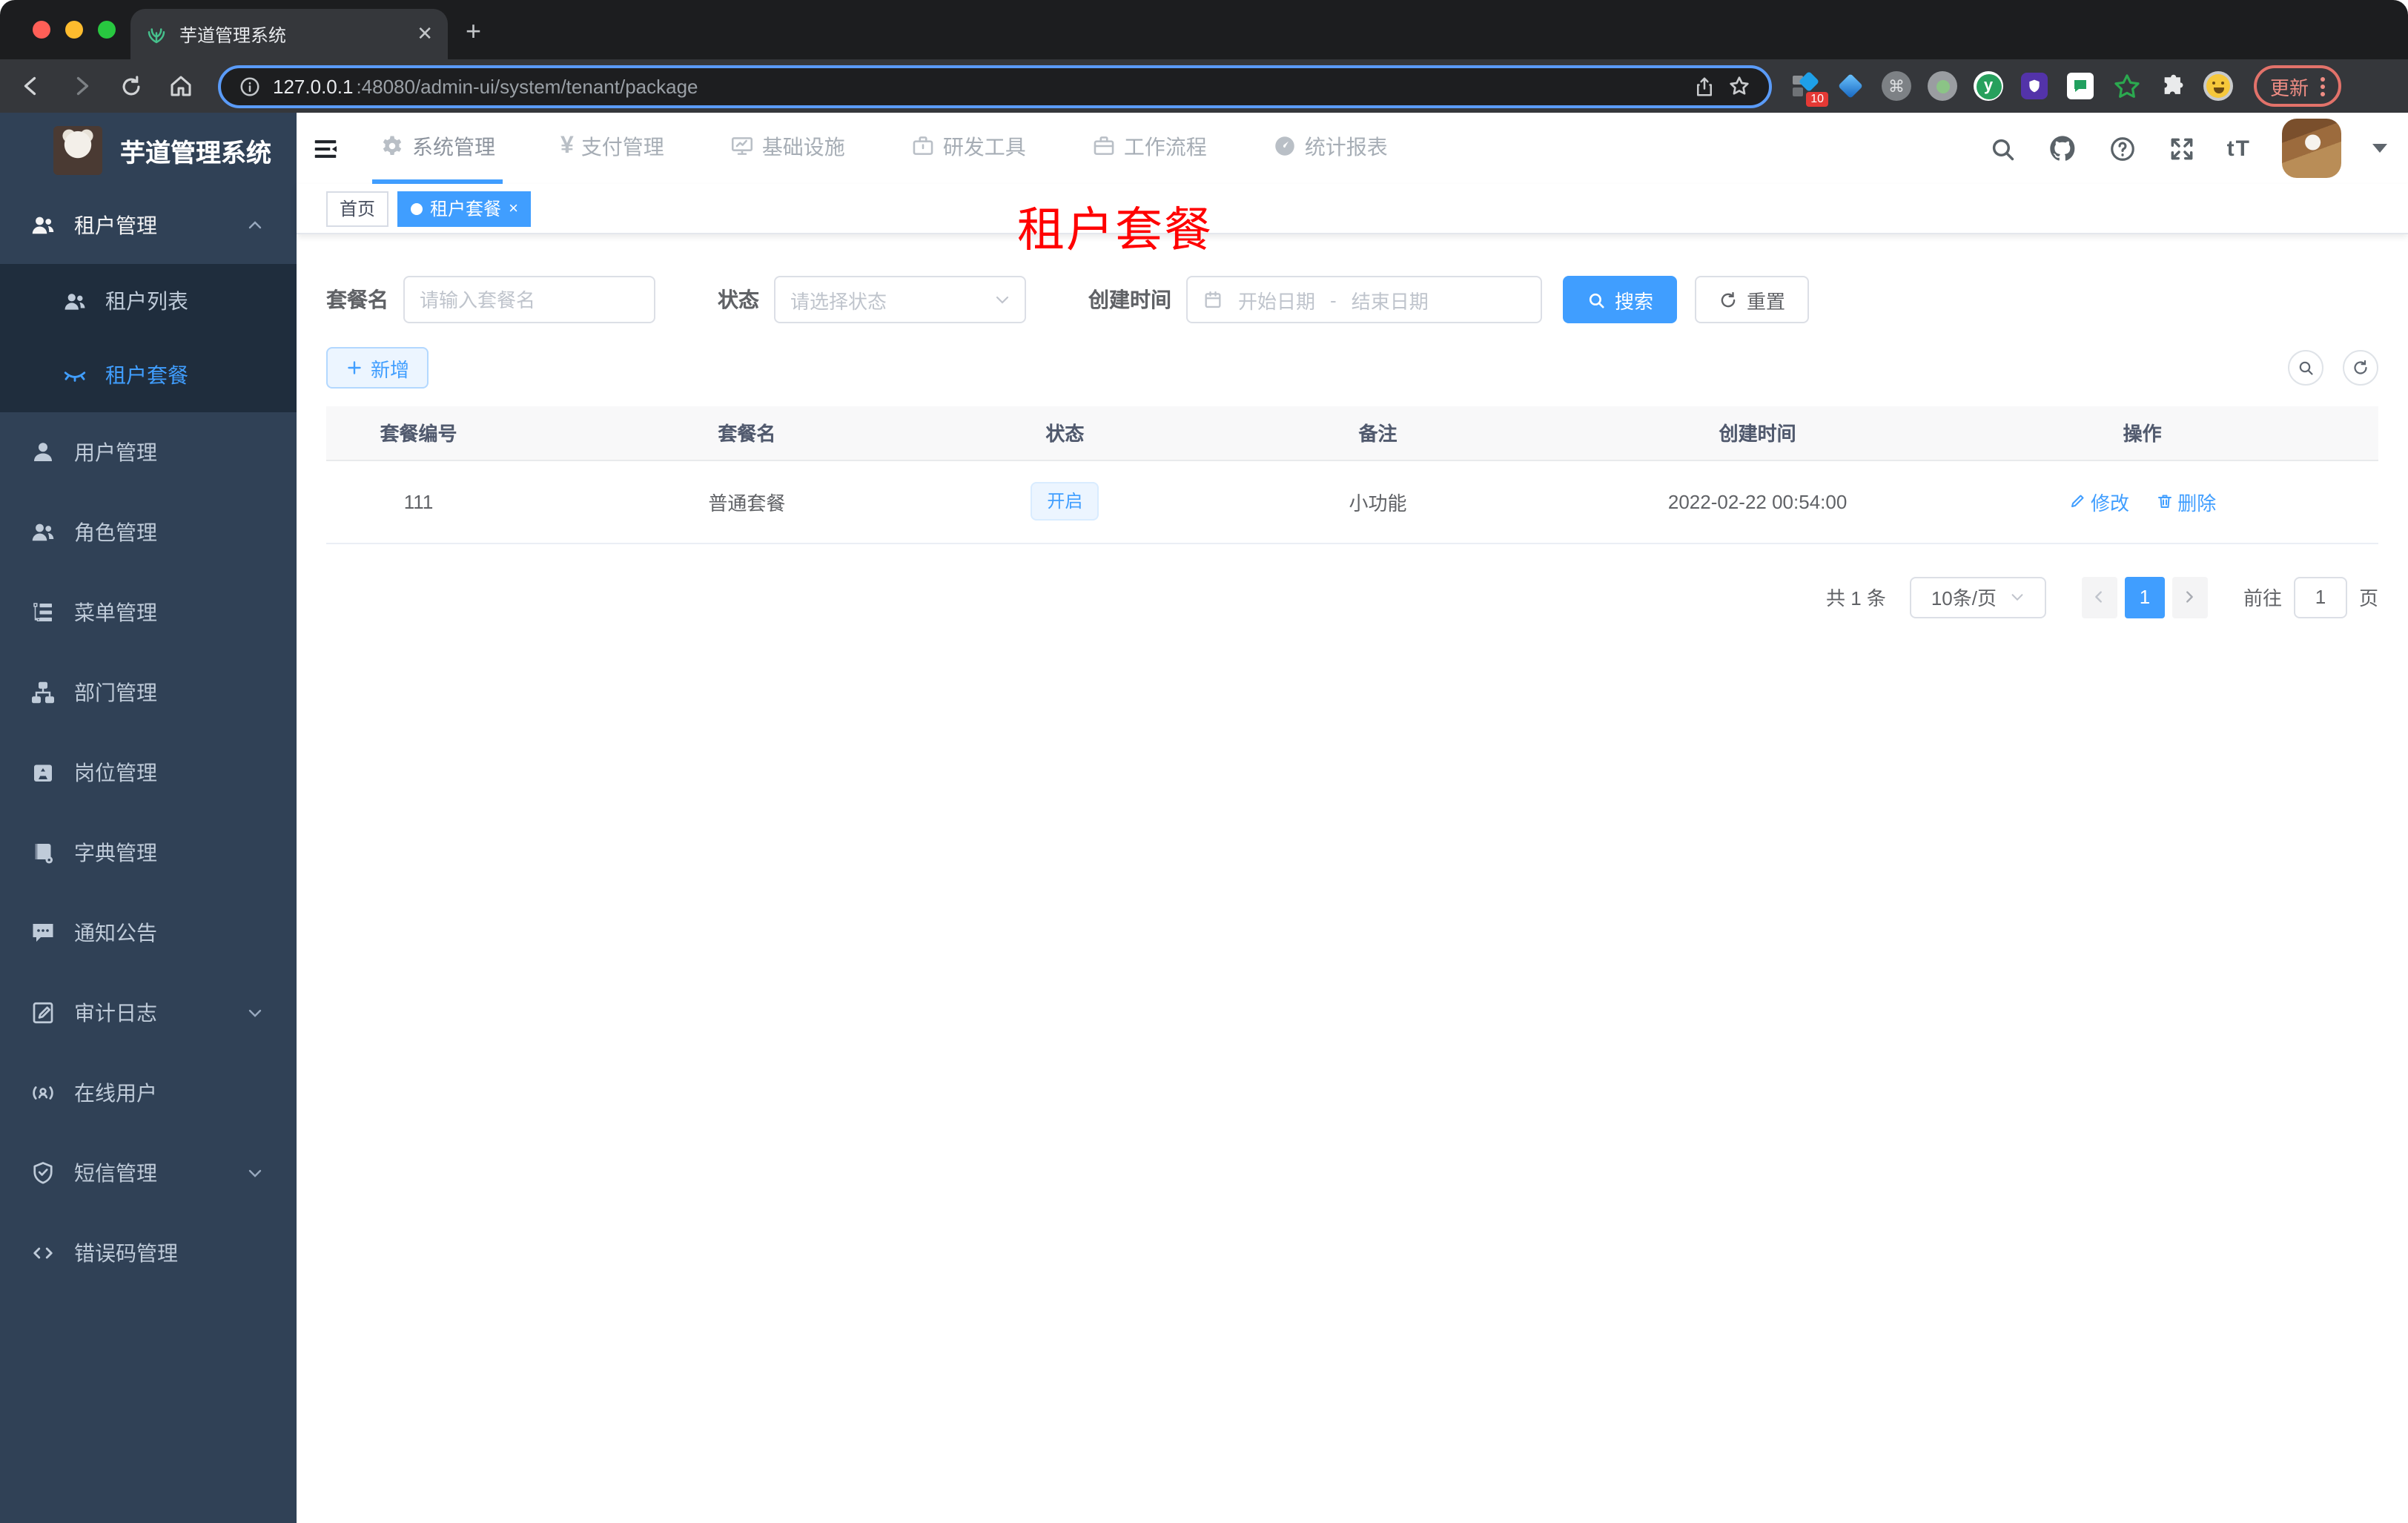 The image size is (2408, 1523). Describe the element at coordinates (968, 149) in the screenshot. I see `nav-item-dev-tools: 研发工具` at that location.